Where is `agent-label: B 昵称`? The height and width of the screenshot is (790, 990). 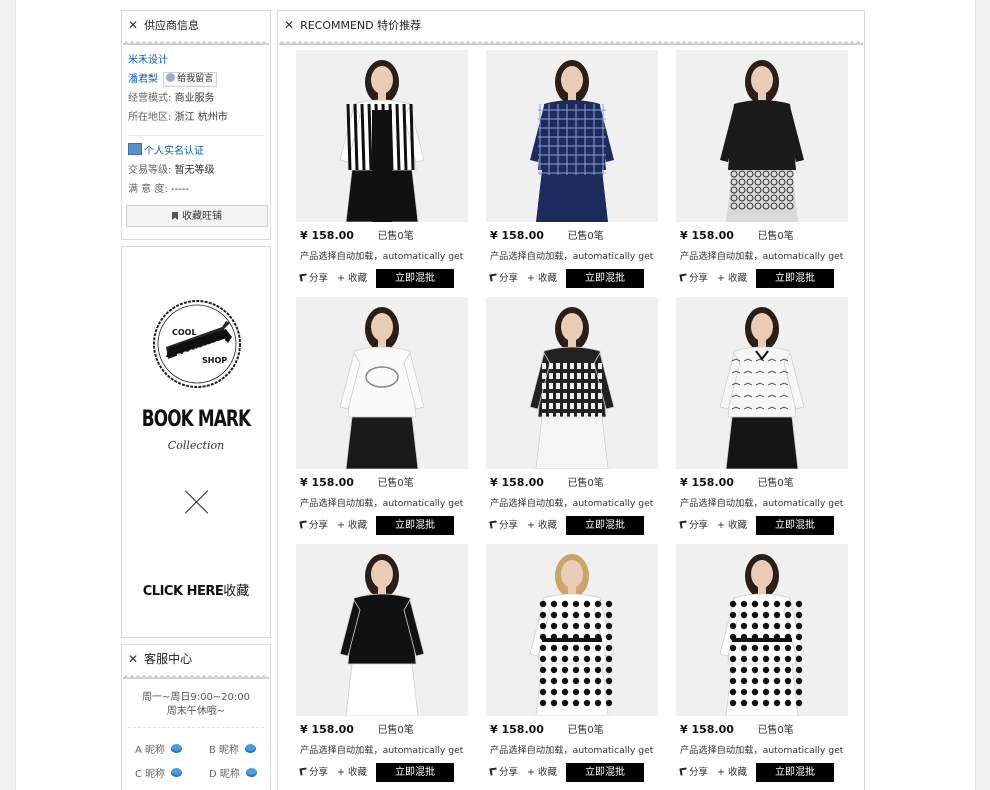
agent-label: B 昵称 is located at coordinates (224, 750).